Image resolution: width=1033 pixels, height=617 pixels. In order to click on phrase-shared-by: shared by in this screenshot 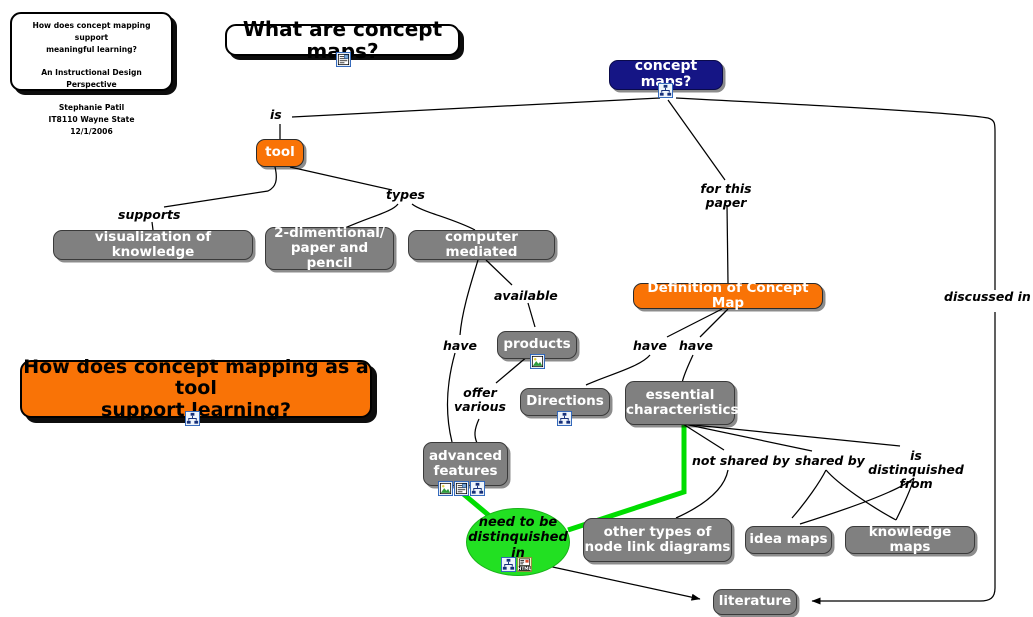, I will do `click(830, 461)`.